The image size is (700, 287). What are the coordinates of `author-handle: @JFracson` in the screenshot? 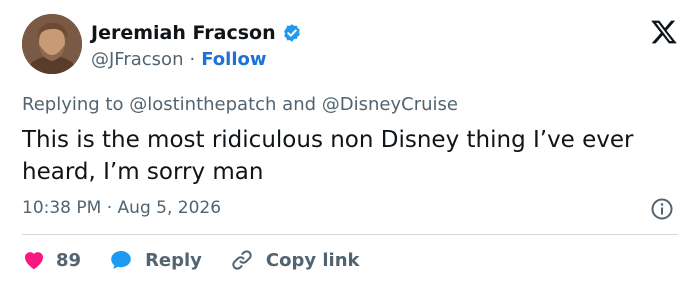 It's located at (137, 59).